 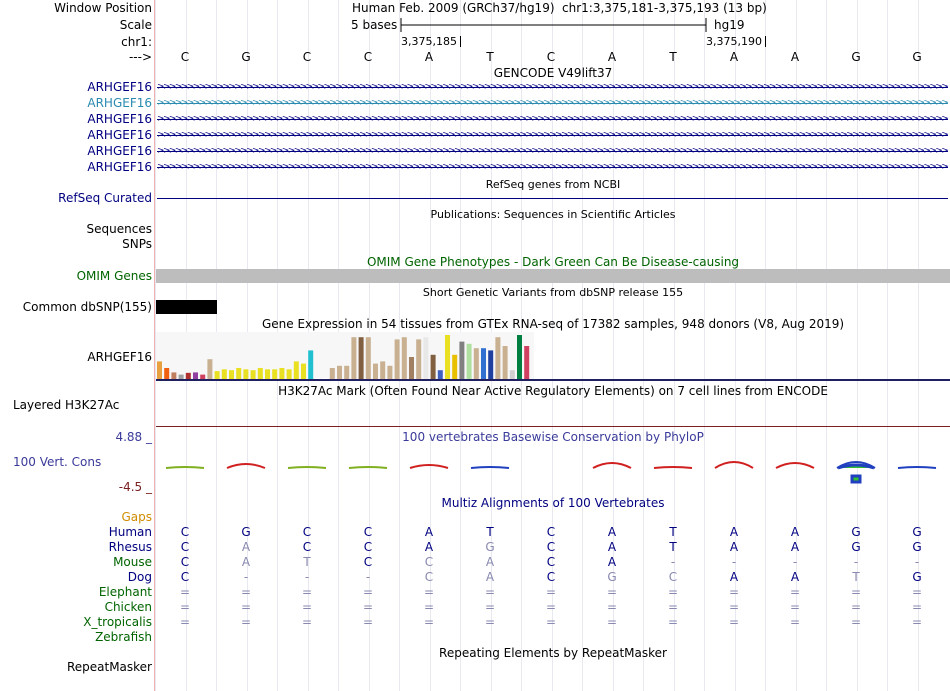 I want to click on sequence-base: T, so click(x=490, y=57).